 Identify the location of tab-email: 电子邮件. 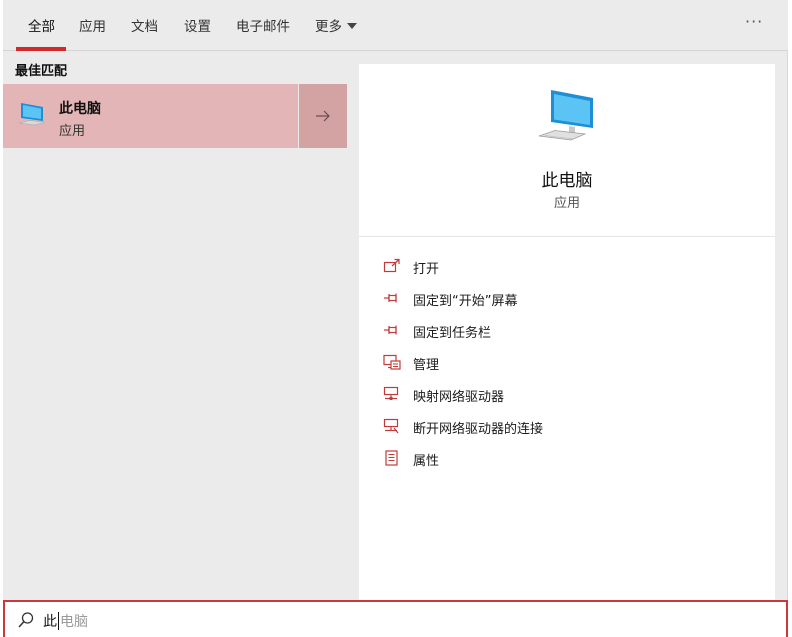
(263, 25).